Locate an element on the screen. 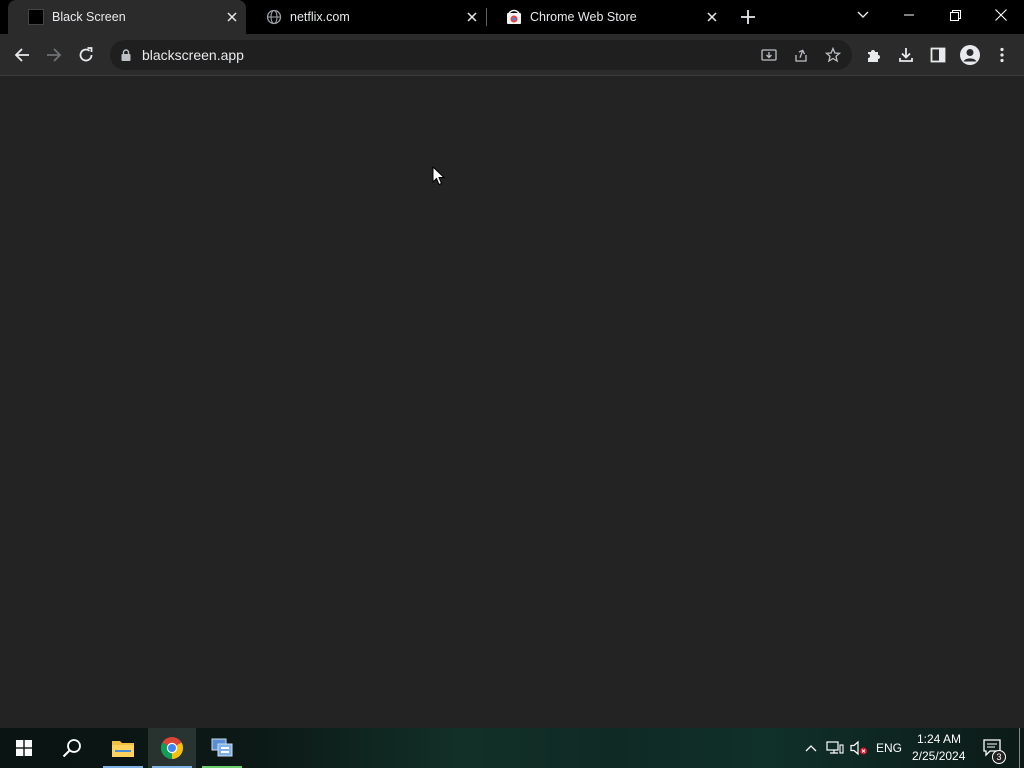 The image size is (1024, 768). globe-icon is located at coordinates (274, 17).